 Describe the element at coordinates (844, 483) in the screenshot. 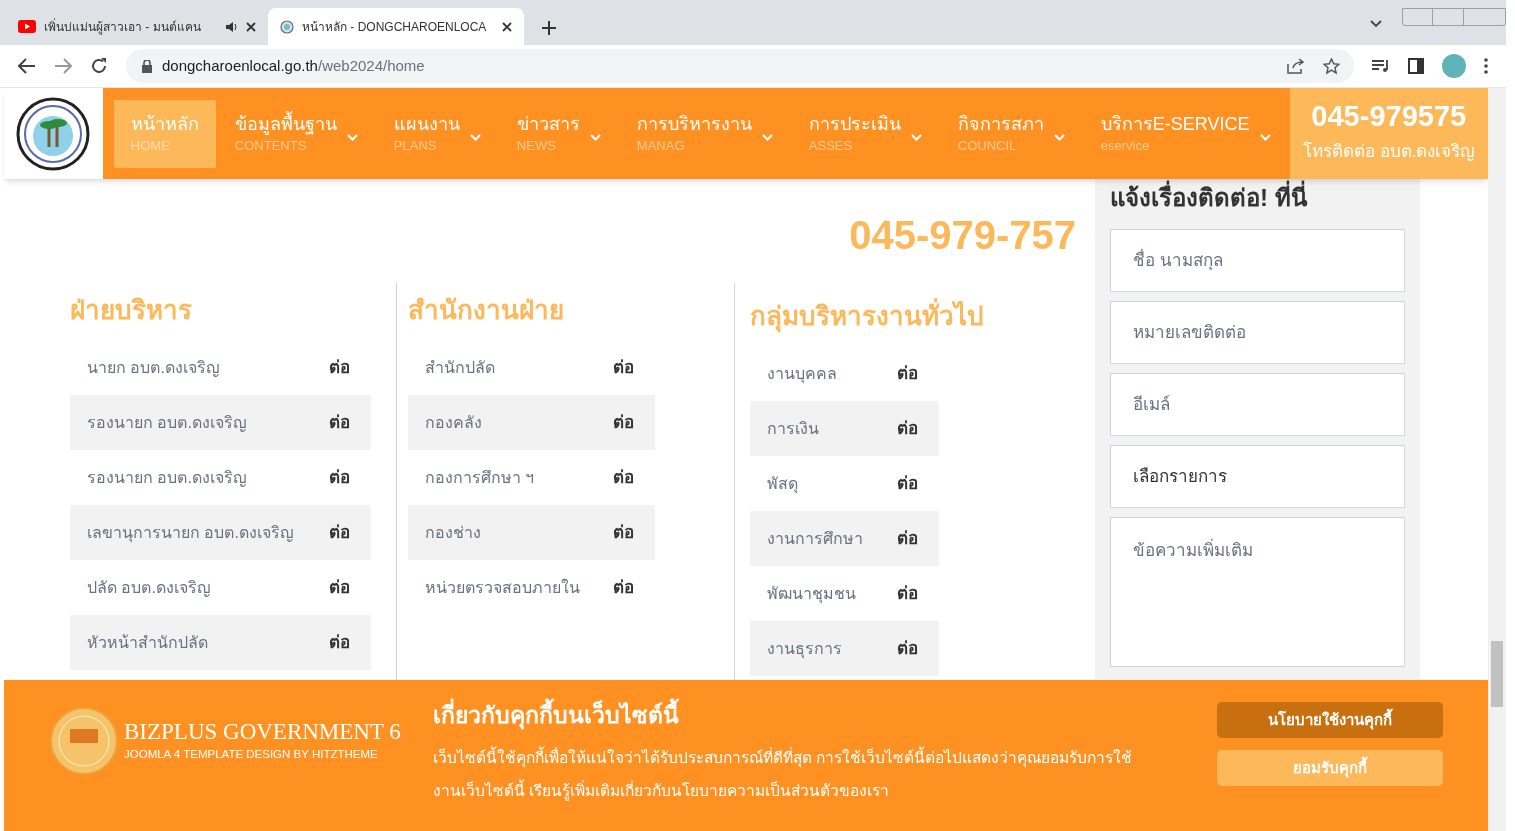

I see `list-row: พัสดุ ต่อ` at that location.